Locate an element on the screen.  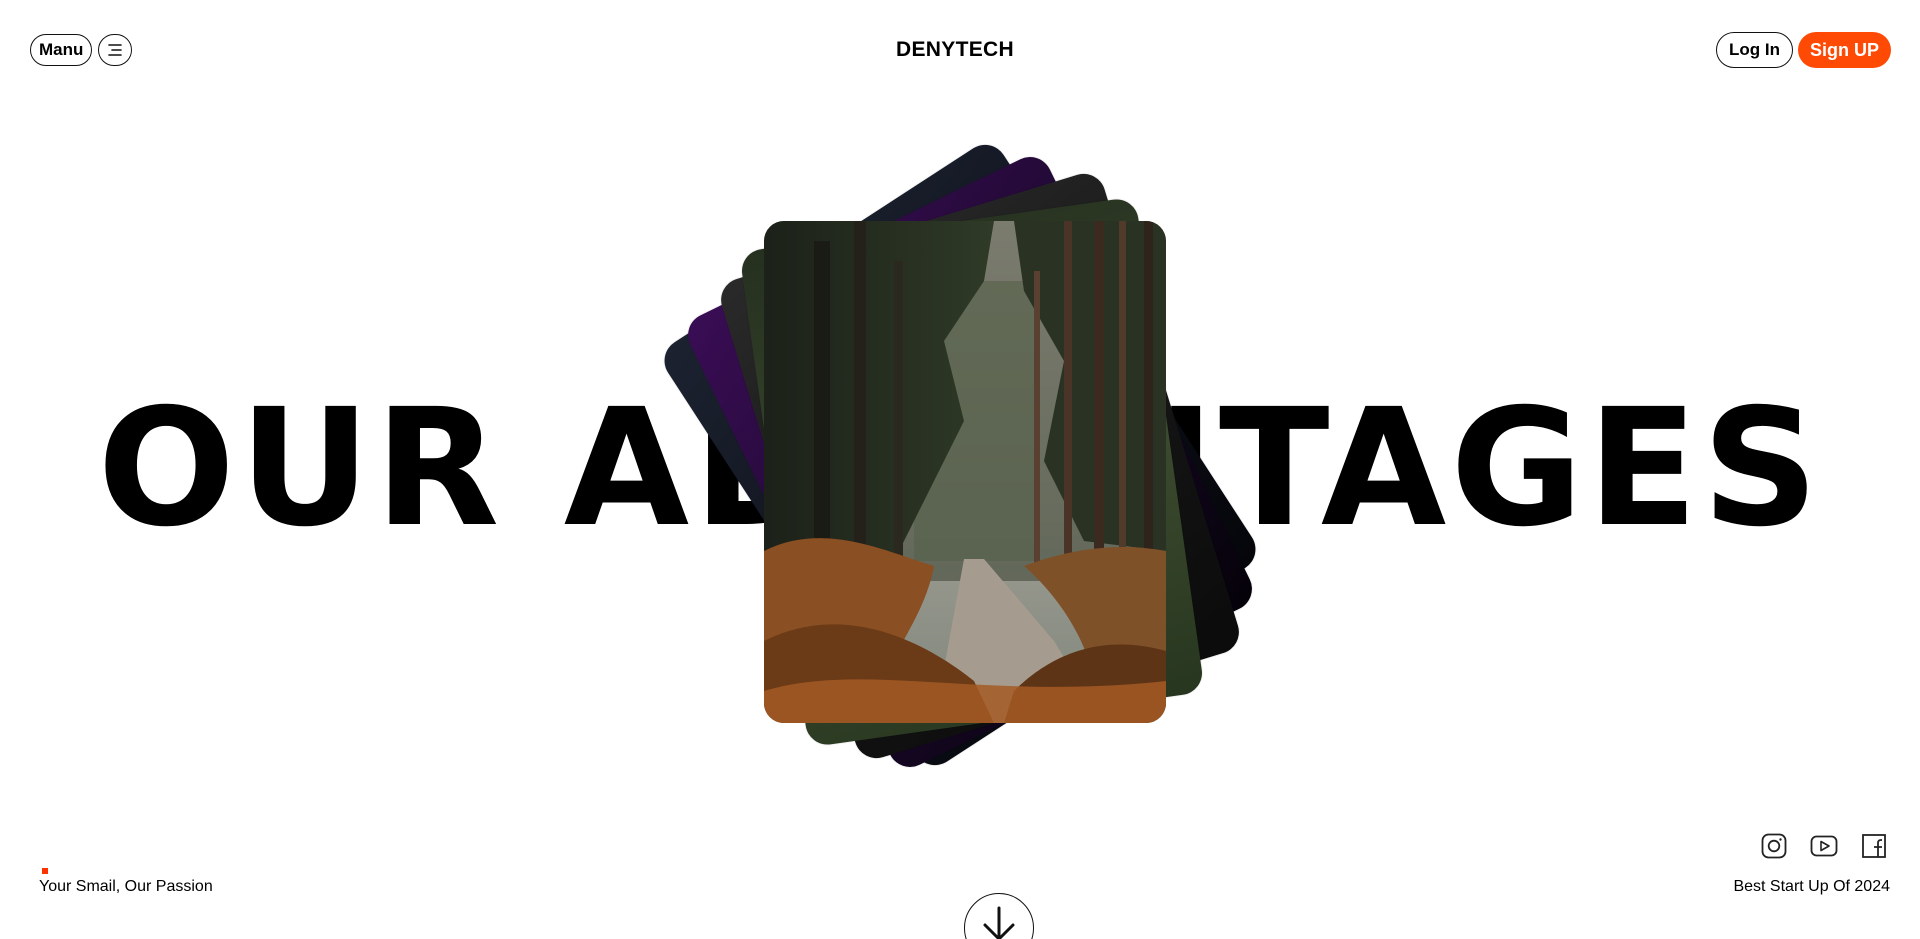
facebook-link is located at coordinates (1874, 846).